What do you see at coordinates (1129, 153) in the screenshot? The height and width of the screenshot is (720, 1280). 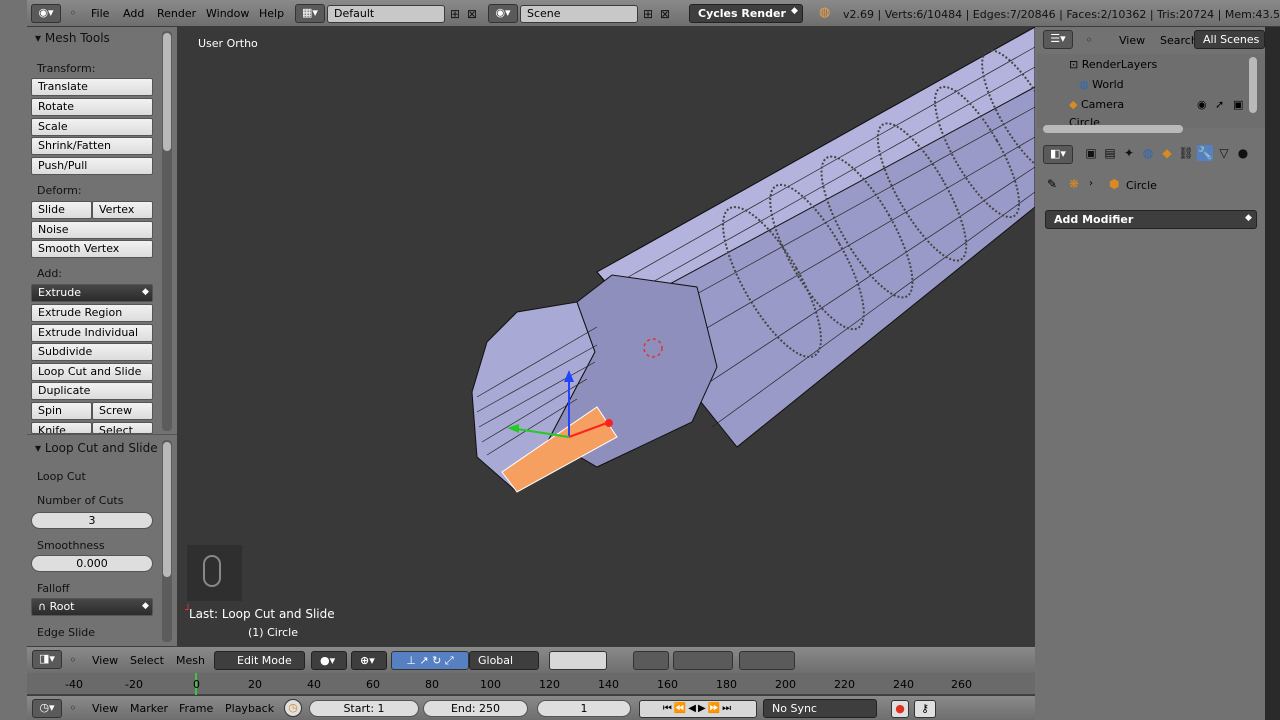 I see `scene-tab-icon: ✦` at bounding box center [1129, 153].